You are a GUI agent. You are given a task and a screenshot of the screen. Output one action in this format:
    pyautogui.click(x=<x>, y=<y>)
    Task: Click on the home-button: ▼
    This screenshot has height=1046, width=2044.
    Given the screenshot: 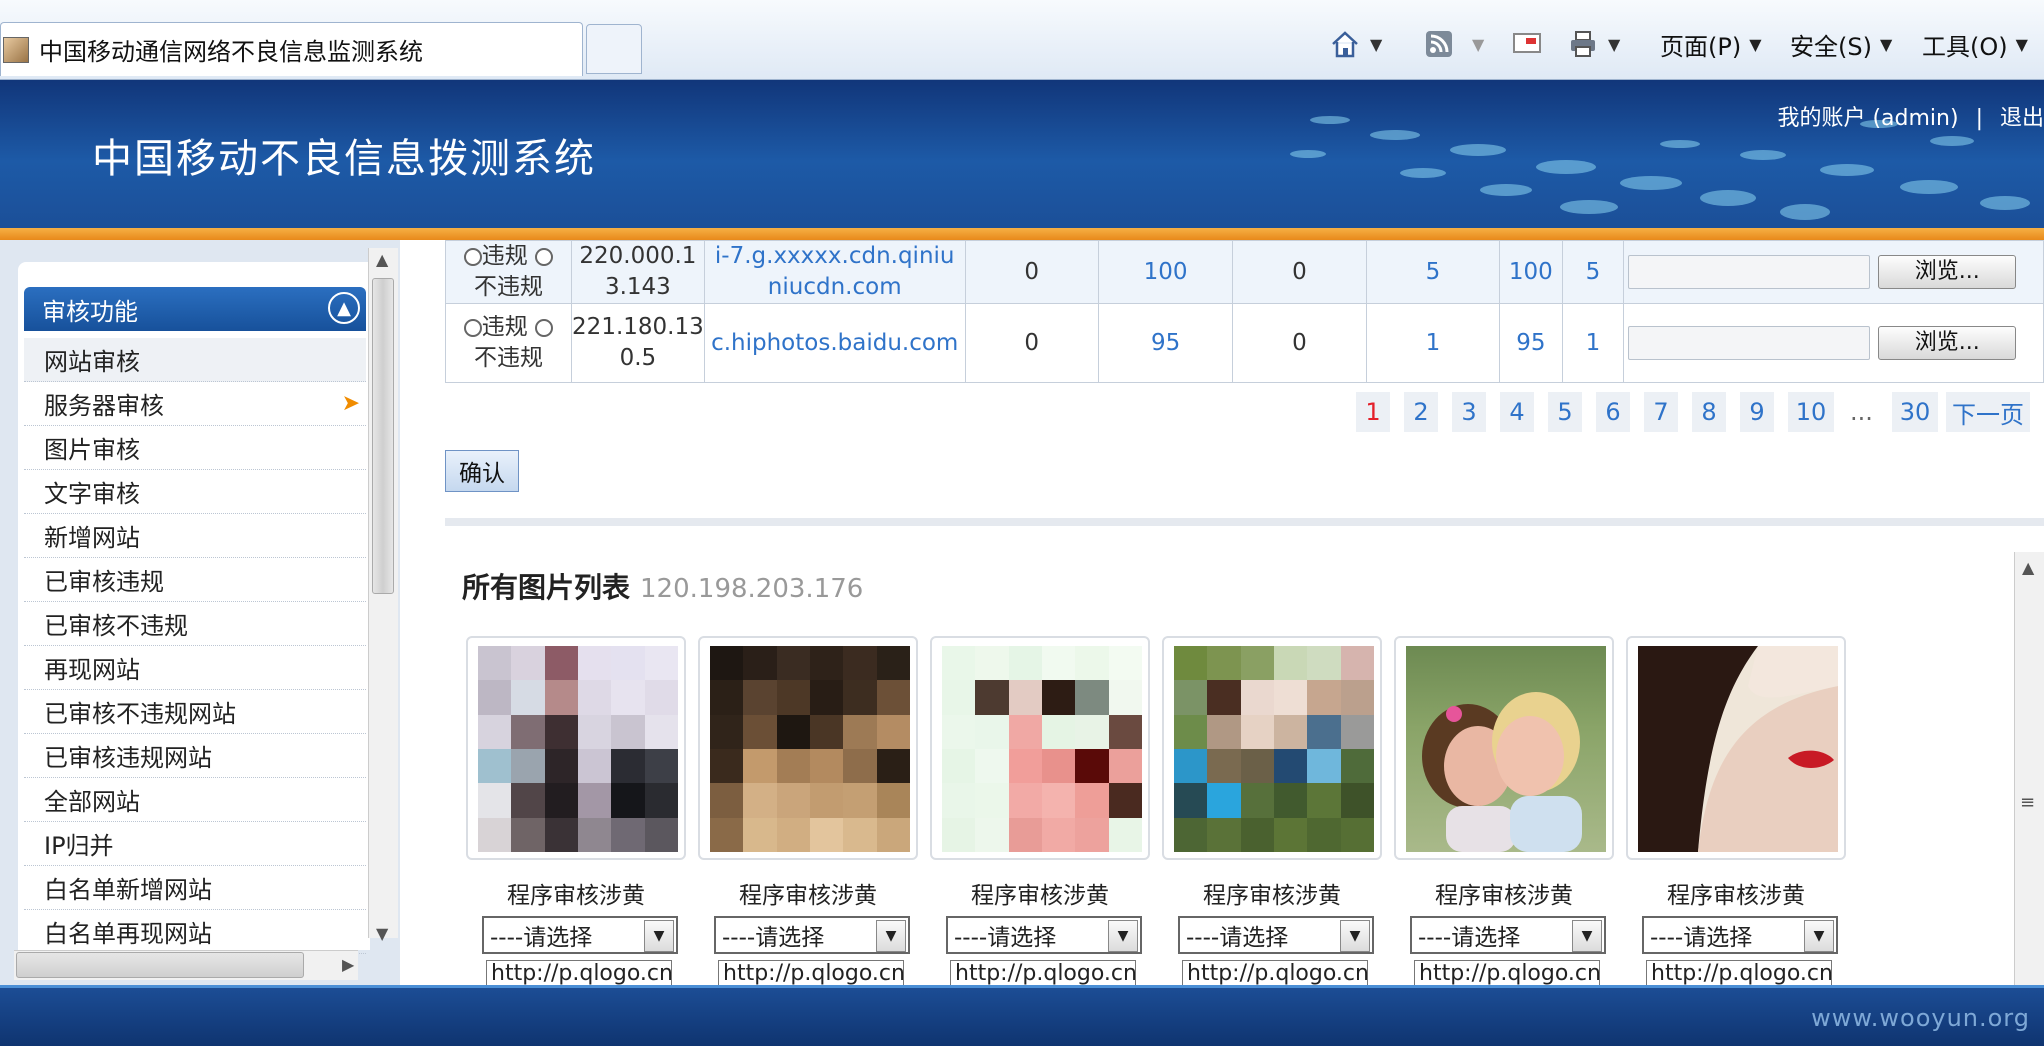 What is the action you would take?
    pyautogui.click(x=1356, y=44)
    